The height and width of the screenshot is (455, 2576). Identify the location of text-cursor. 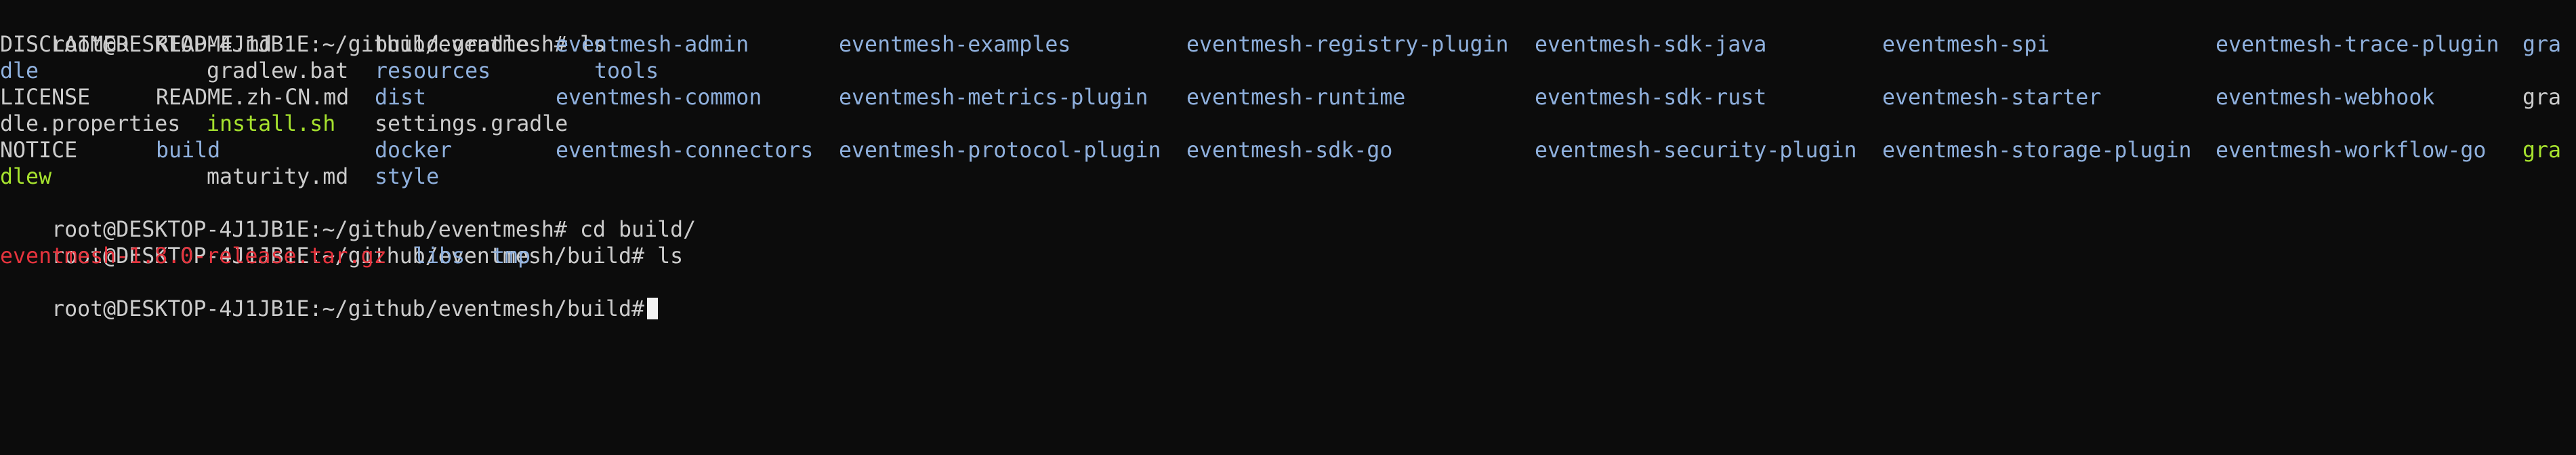
(653, 308).